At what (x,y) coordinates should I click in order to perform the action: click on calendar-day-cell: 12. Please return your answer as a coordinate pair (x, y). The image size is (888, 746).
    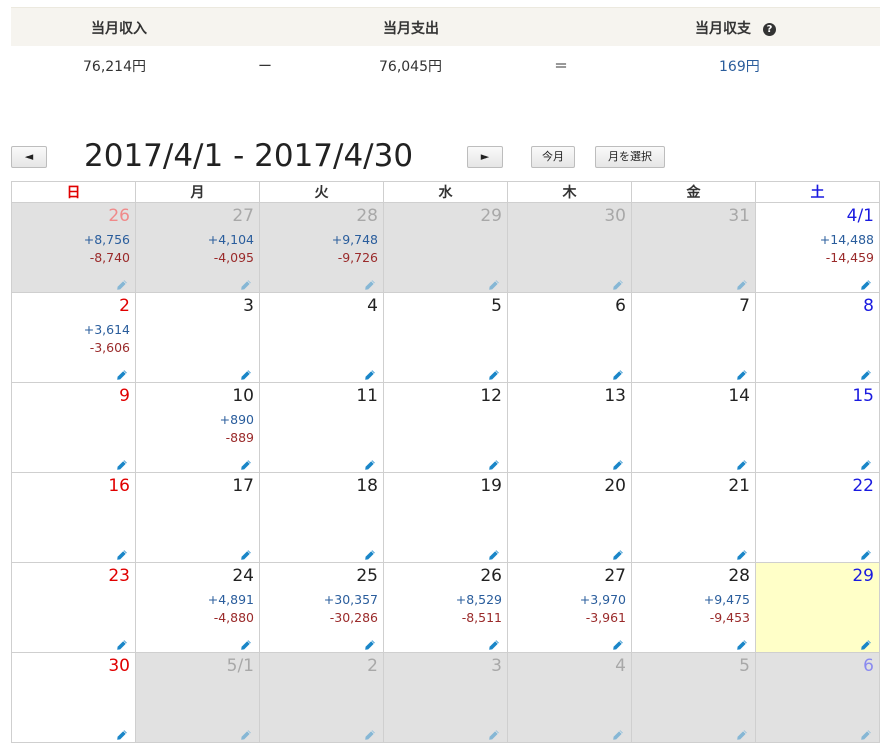
    Looking at the image, I should click on (445, 427).